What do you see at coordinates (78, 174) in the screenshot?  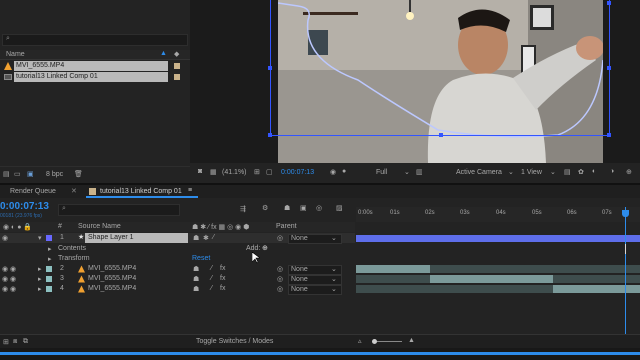 I see `delete-icon: 🗑` at bounding box center [78, 174].